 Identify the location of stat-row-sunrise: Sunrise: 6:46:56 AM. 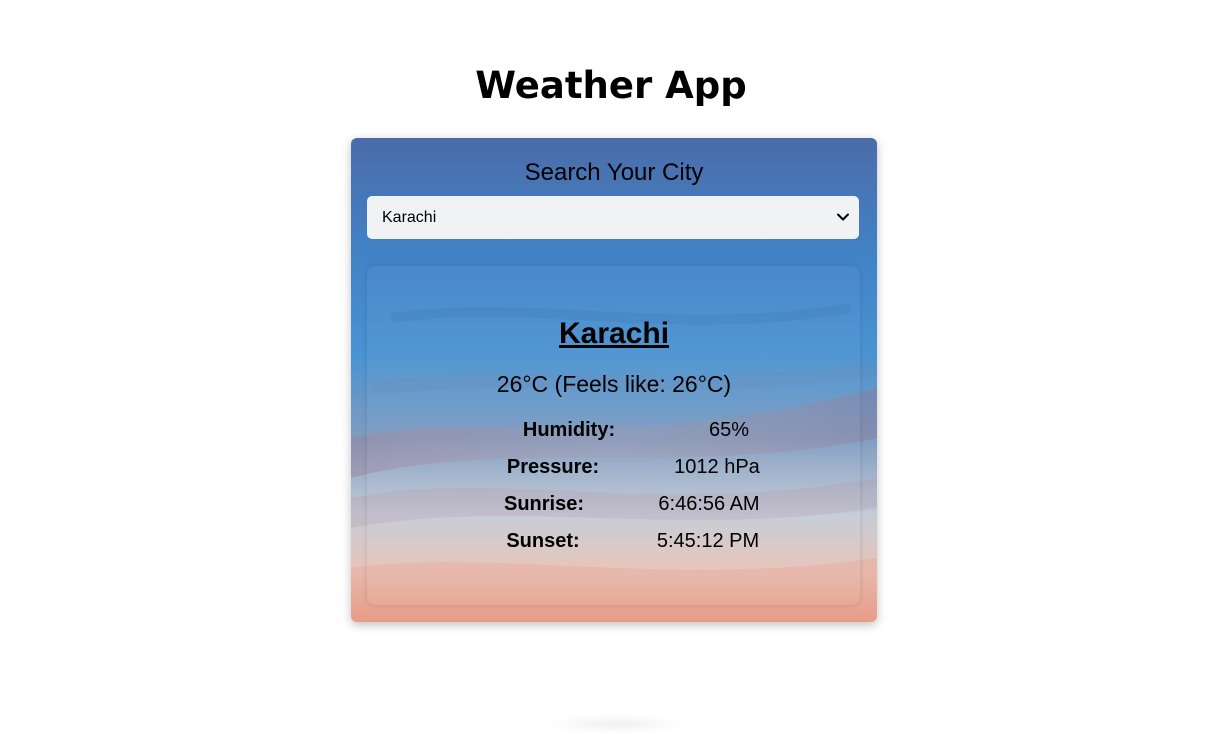
(614, 508).